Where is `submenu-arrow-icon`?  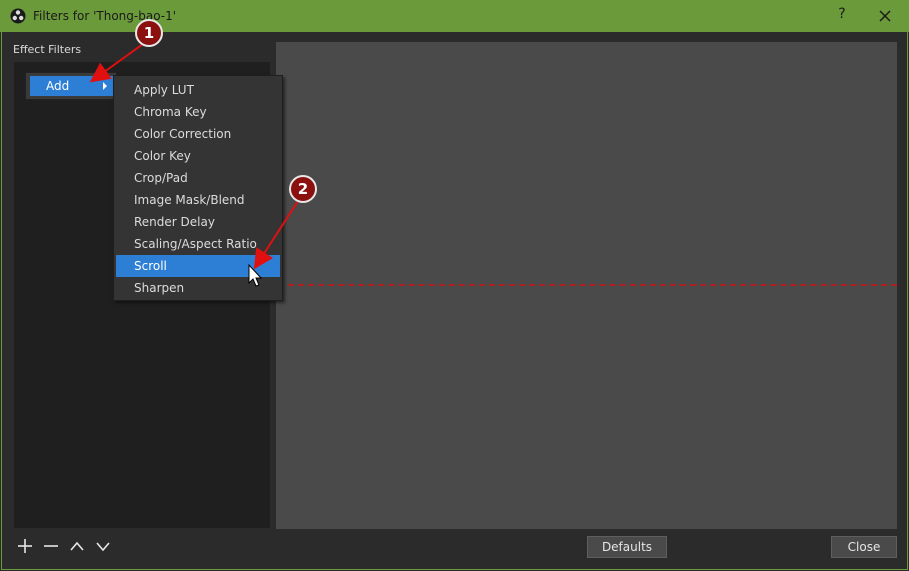 submenu-arrow-icon is located at coordinates (105, 86).